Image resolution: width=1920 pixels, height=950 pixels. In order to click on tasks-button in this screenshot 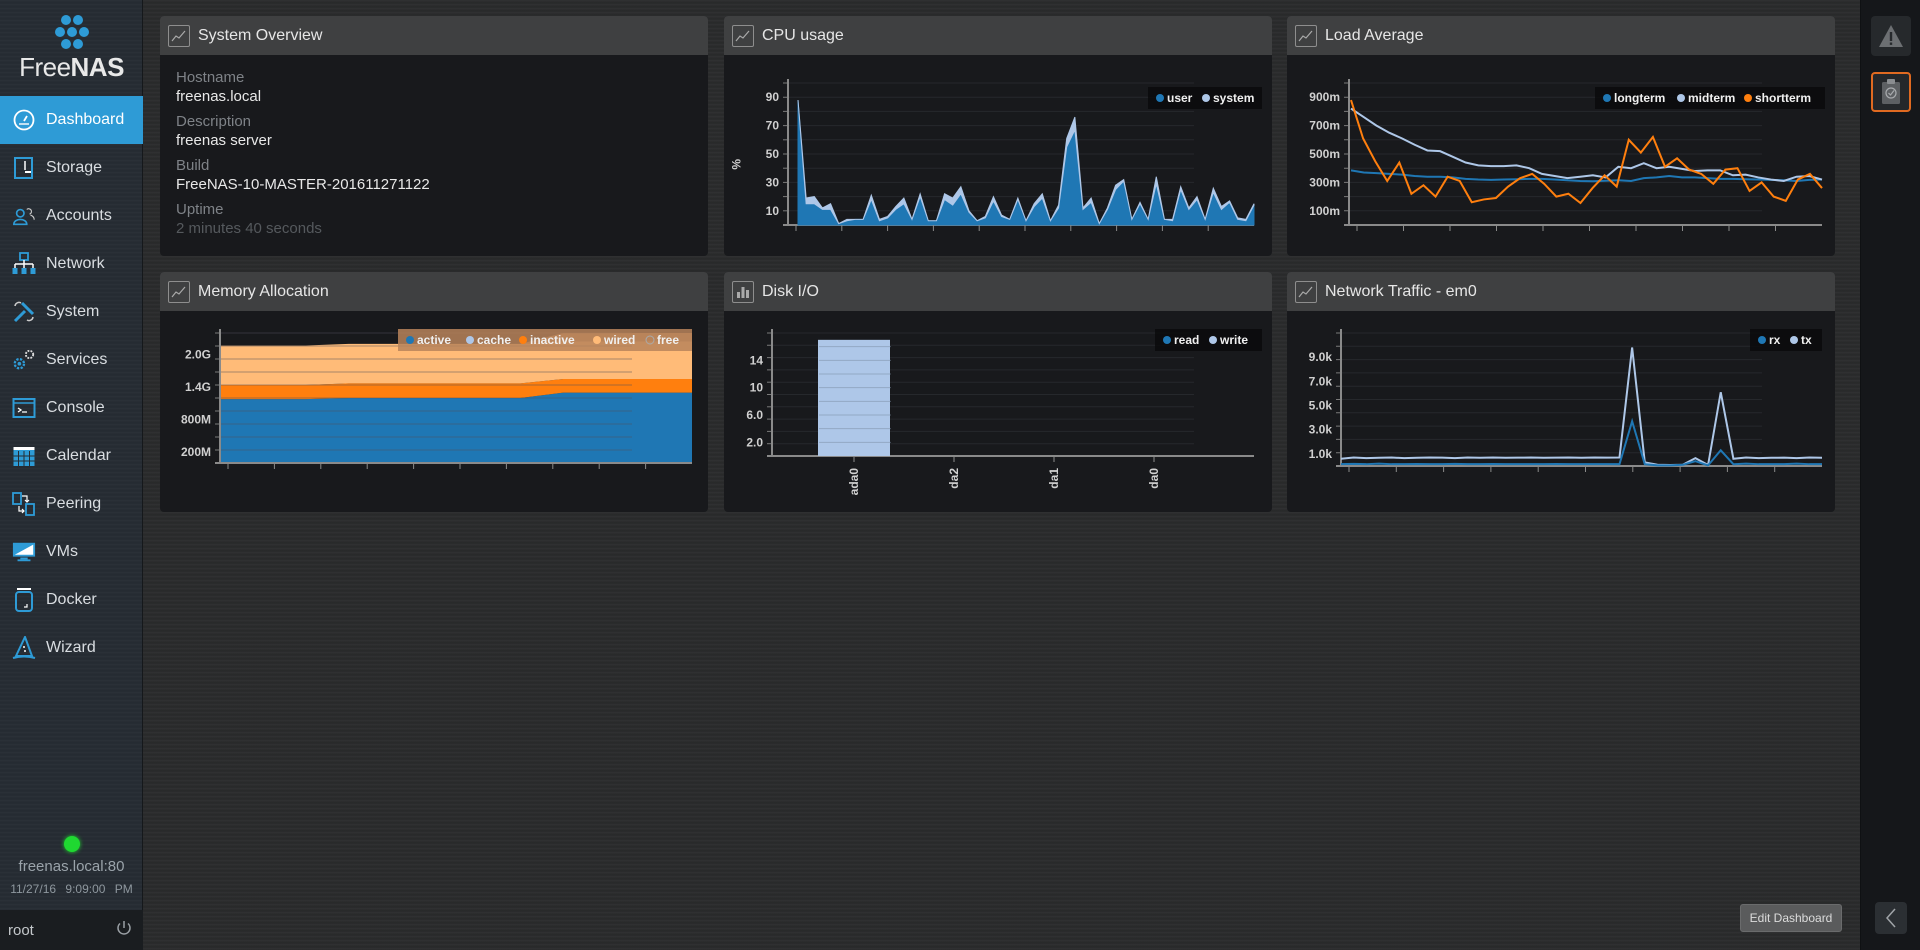, I will do `click(1891, 92)`.